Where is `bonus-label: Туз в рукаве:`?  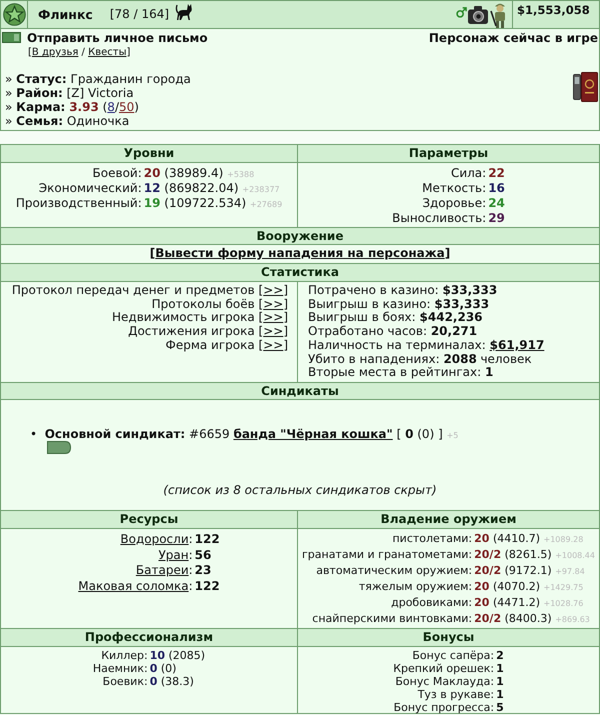 bonus-label: Туз в рукаве: is located at coordinates (455, 694).